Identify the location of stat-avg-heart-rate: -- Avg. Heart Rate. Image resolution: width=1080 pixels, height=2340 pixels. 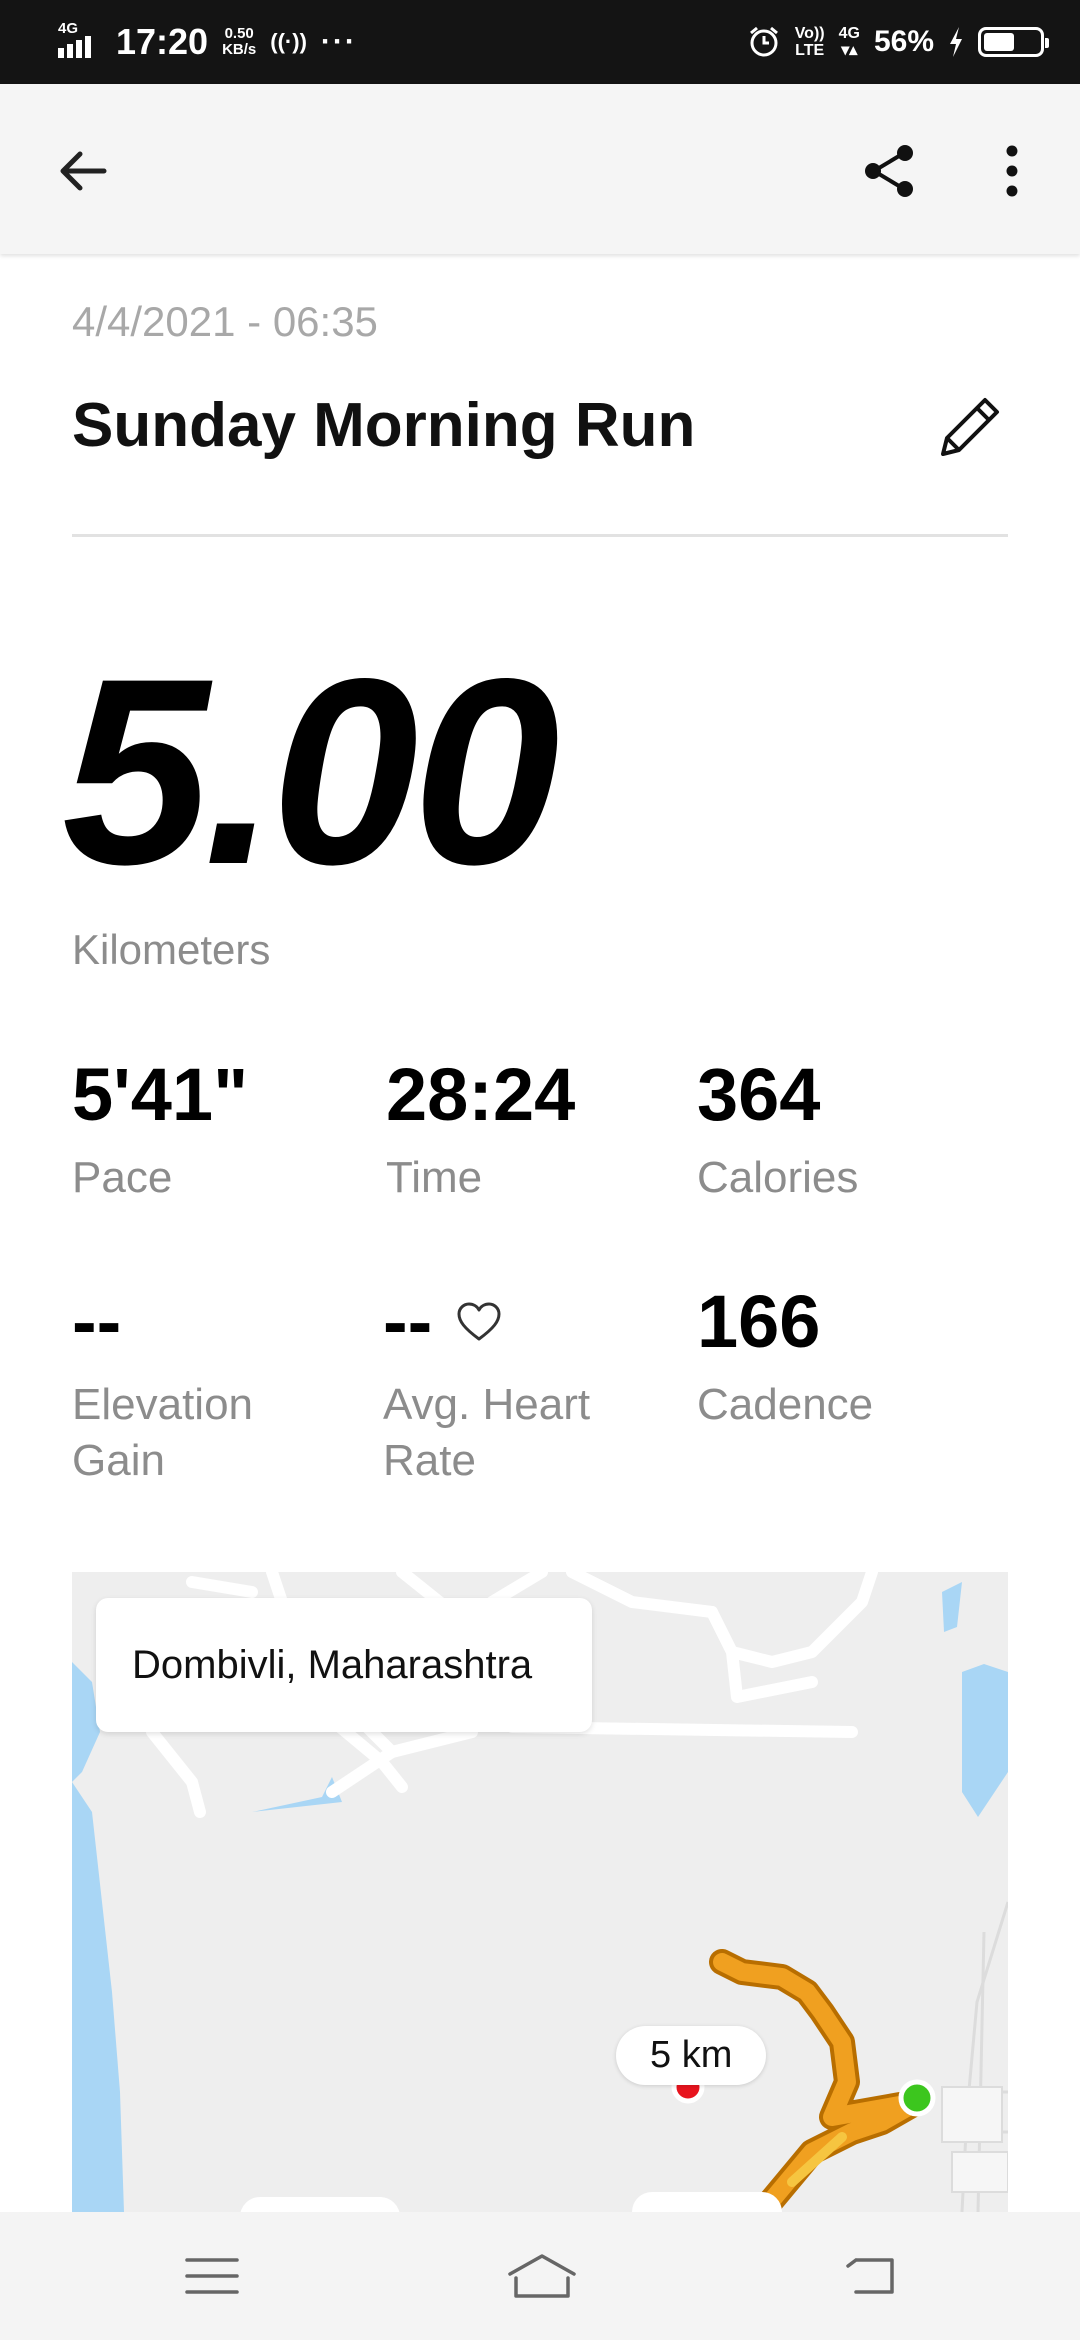
(513, 1387).